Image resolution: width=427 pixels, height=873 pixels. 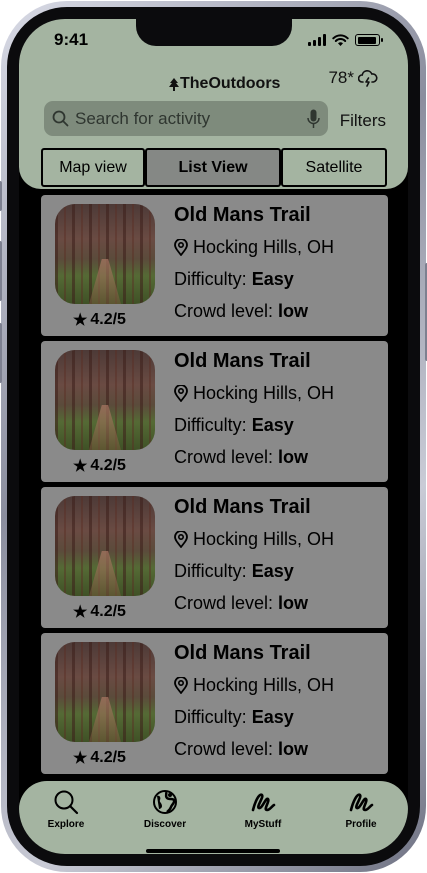 I want to click on microphone-icon, so click(x=313, y=119).